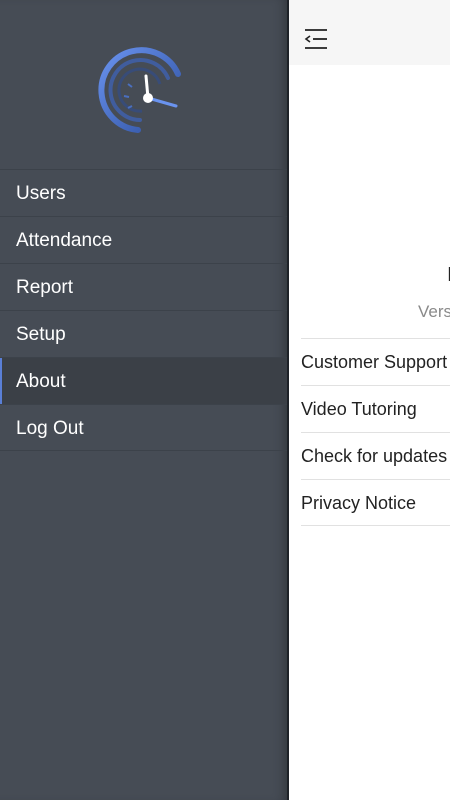  What do you see at coordinates (369, 32) in the screenshot?
I see `top-bar` at bounding box center [369, 32].